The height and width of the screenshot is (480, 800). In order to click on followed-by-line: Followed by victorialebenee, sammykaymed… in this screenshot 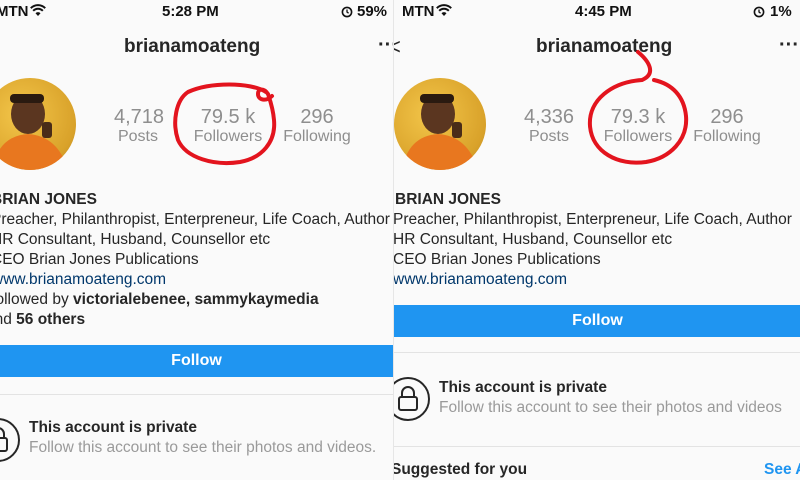, I will do `click(159, 300)`.